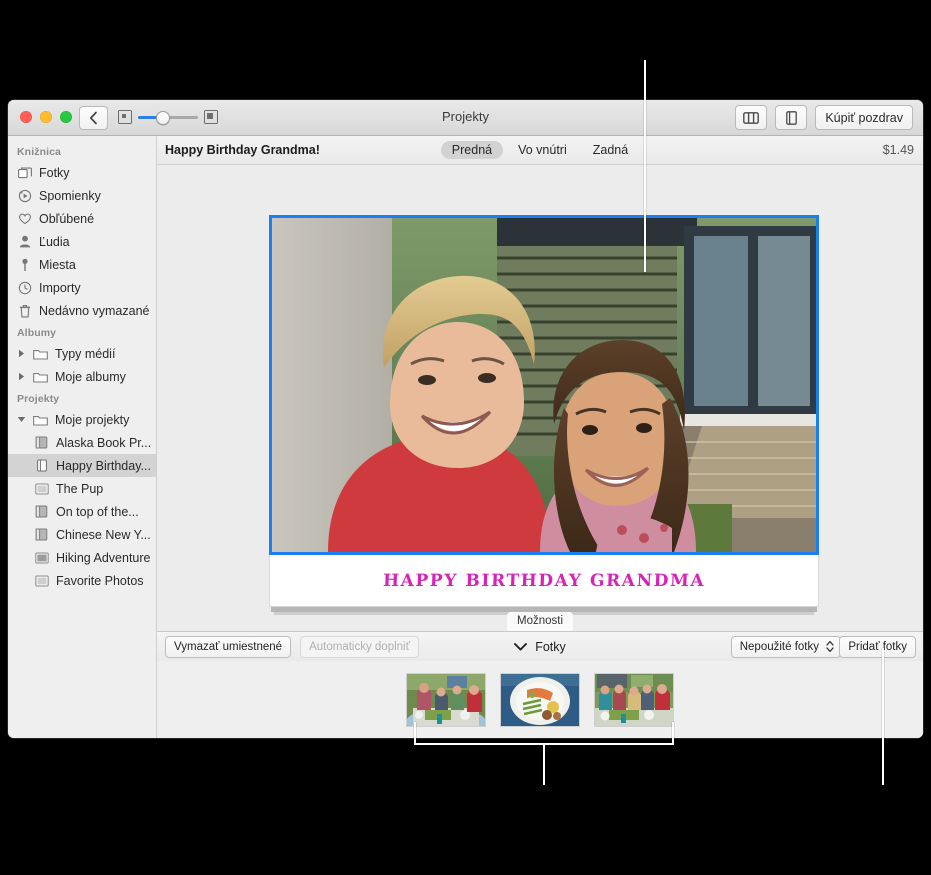  I want to click on card-side-segmented-control: Predná Vo vnútri Zadná, so click(540, 150).